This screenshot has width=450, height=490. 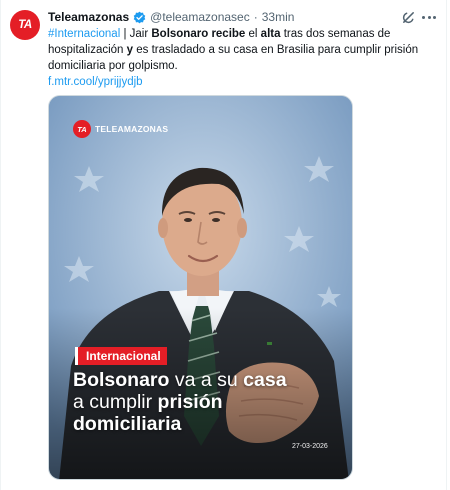 What do you see at coordinates (253, 34) in the screenshot?
I see `tweet-text-segment: el` at bounding box center [253, 34].